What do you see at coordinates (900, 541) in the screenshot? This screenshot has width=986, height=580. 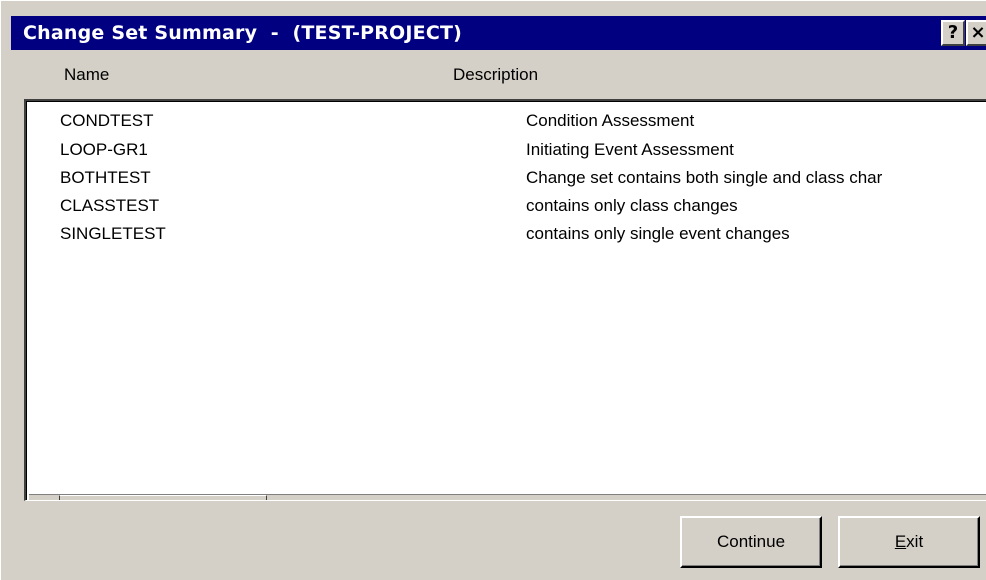 I see `exit-mnemonic: E` at bounding box center [900, 541].